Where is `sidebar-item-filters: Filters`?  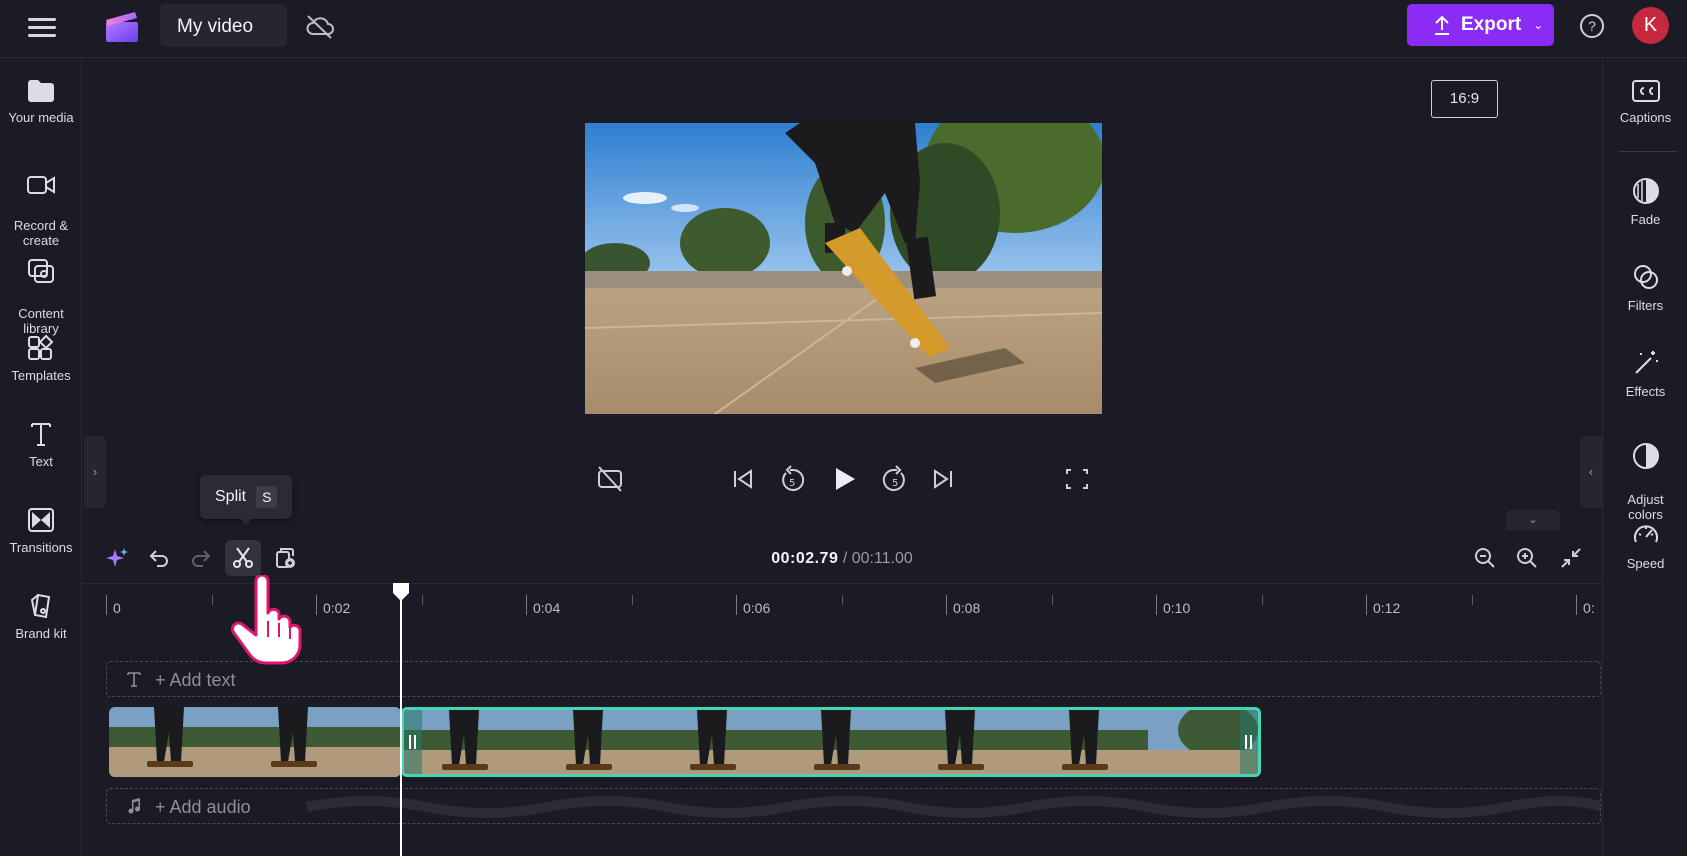 sidebar-item-filters: Filters is located at coordinates (1645, 287).